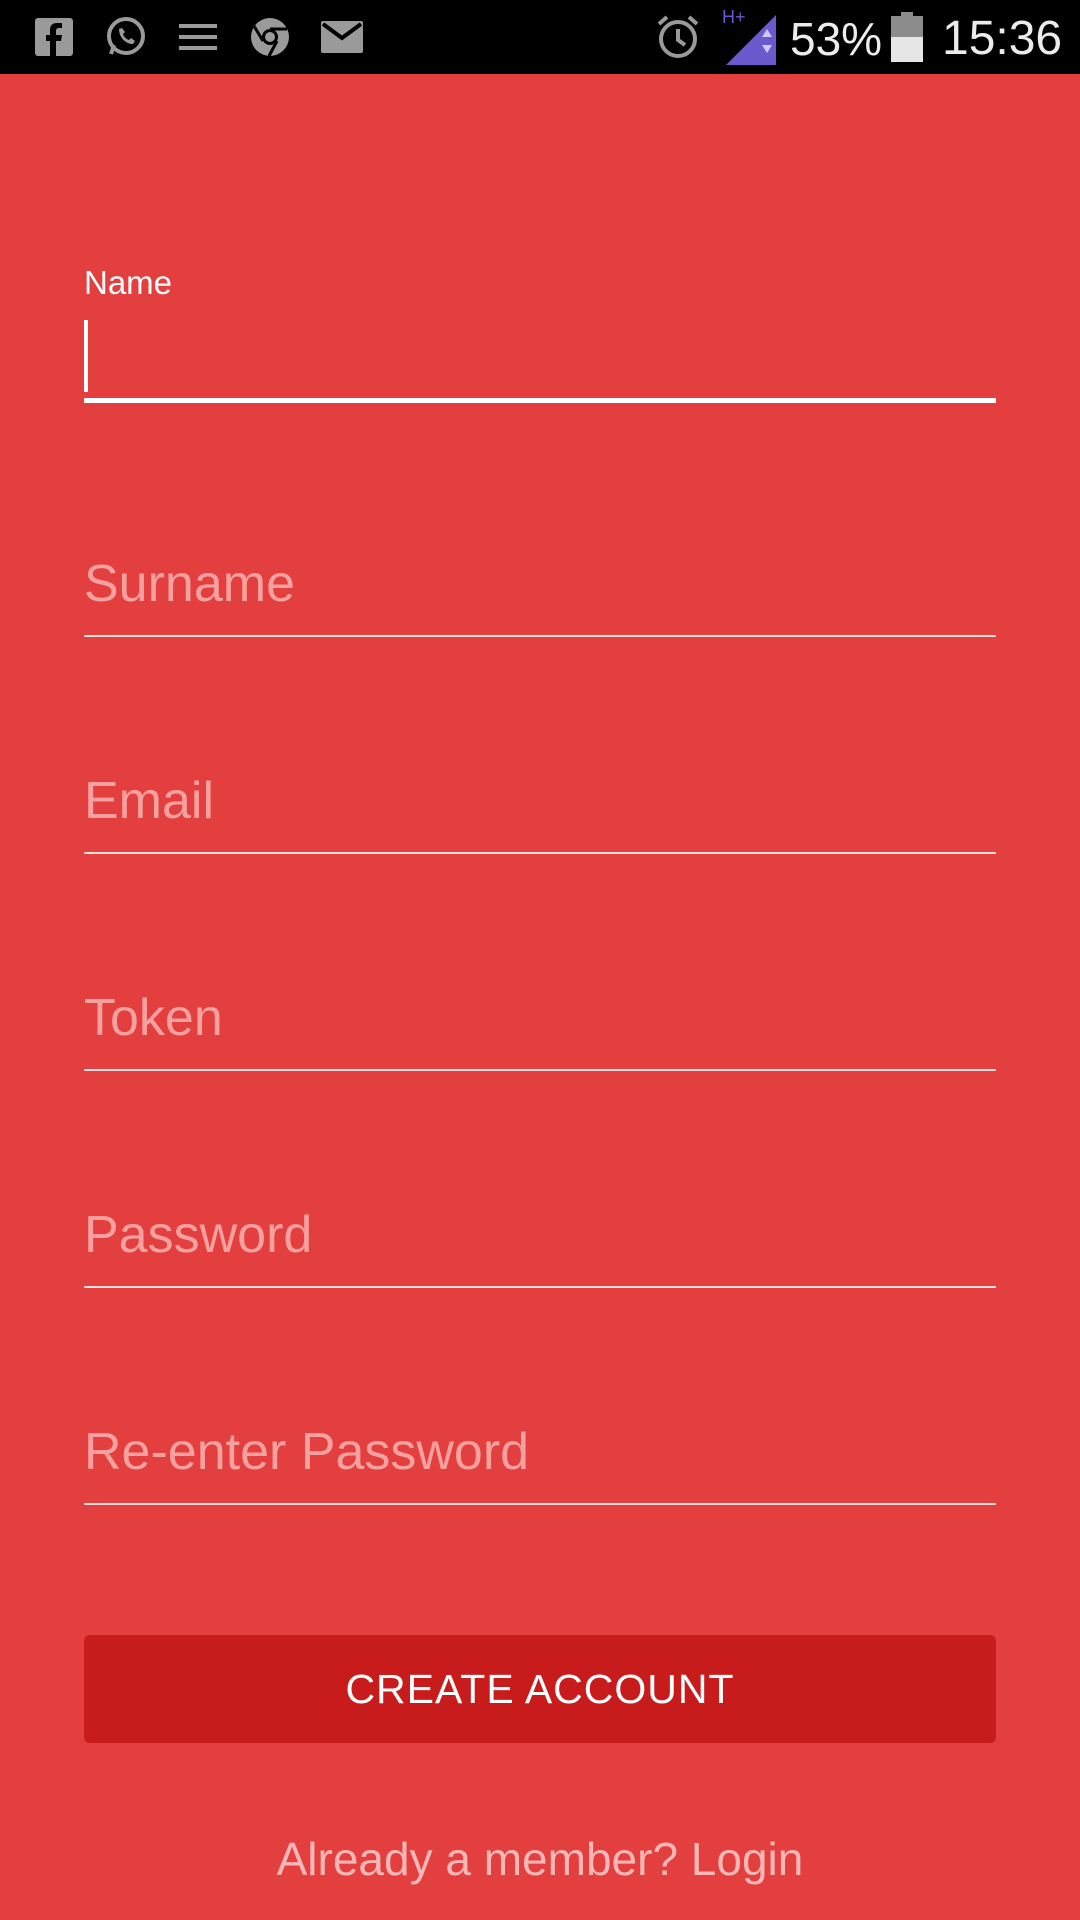  What do you see at coordinates (126, 37) in the screenshot?
I see `whatsapp-icon` at bounding box center [126, 37].